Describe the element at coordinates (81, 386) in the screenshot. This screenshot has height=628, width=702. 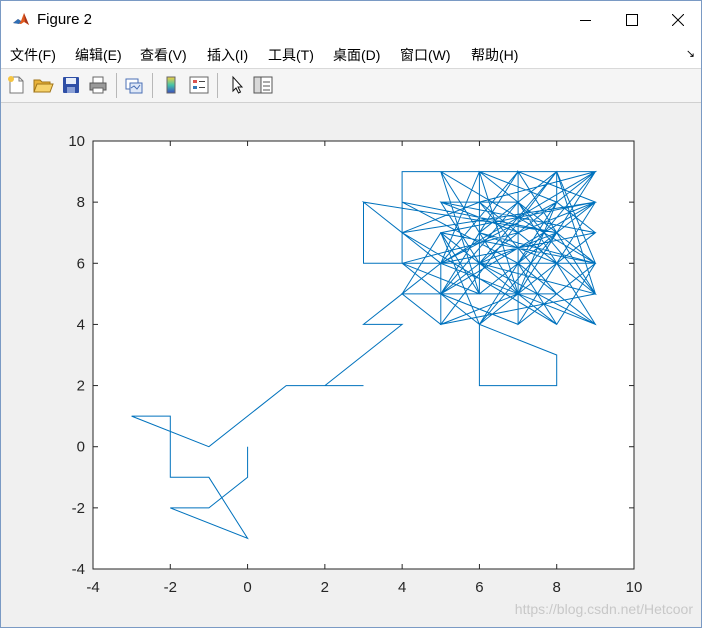
I see `y-tick-label: 2` at that location.